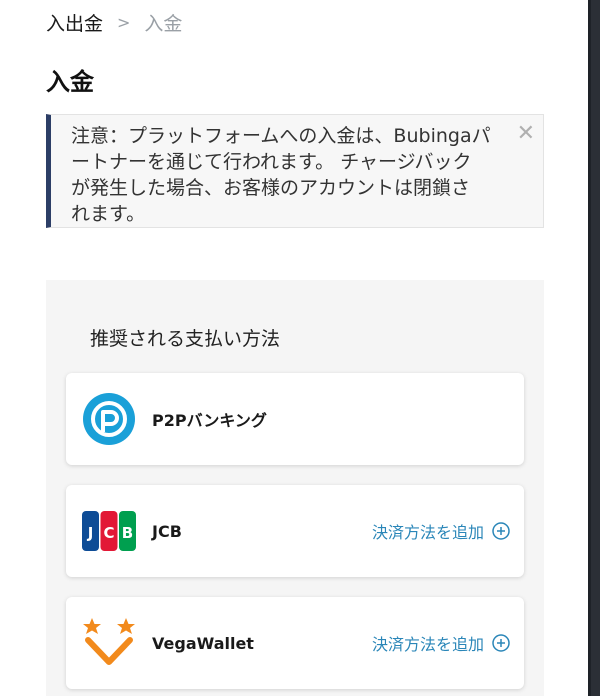  Describe the element at coordinates (203, 643) in the screenshot. I see `payment-method-name: VegaWallet` at that location.